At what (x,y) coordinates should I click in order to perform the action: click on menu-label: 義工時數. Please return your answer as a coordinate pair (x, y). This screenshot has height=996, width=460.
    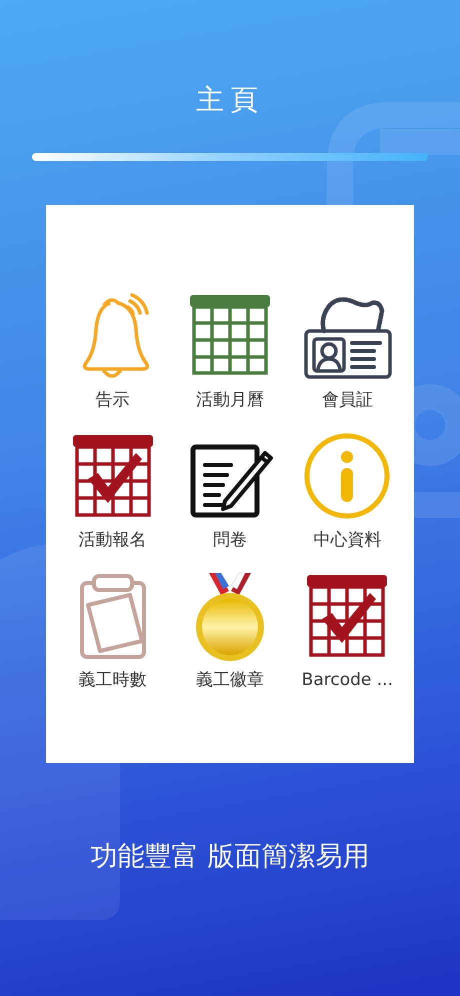
    Looking at the image, I should click on (112, 680).